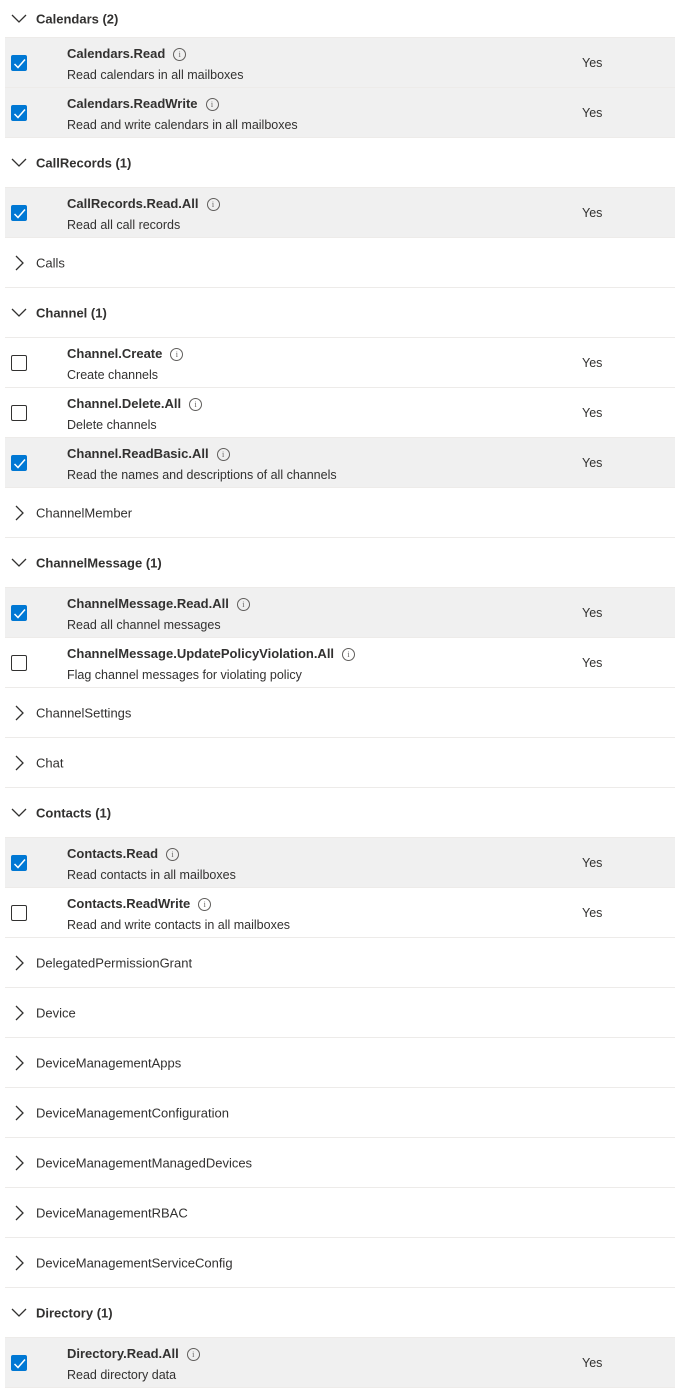  Describe the element at coordinates (132, 103) in the screenshot. I see `permission-name-text: Calendars.ReadWrite` at that location.